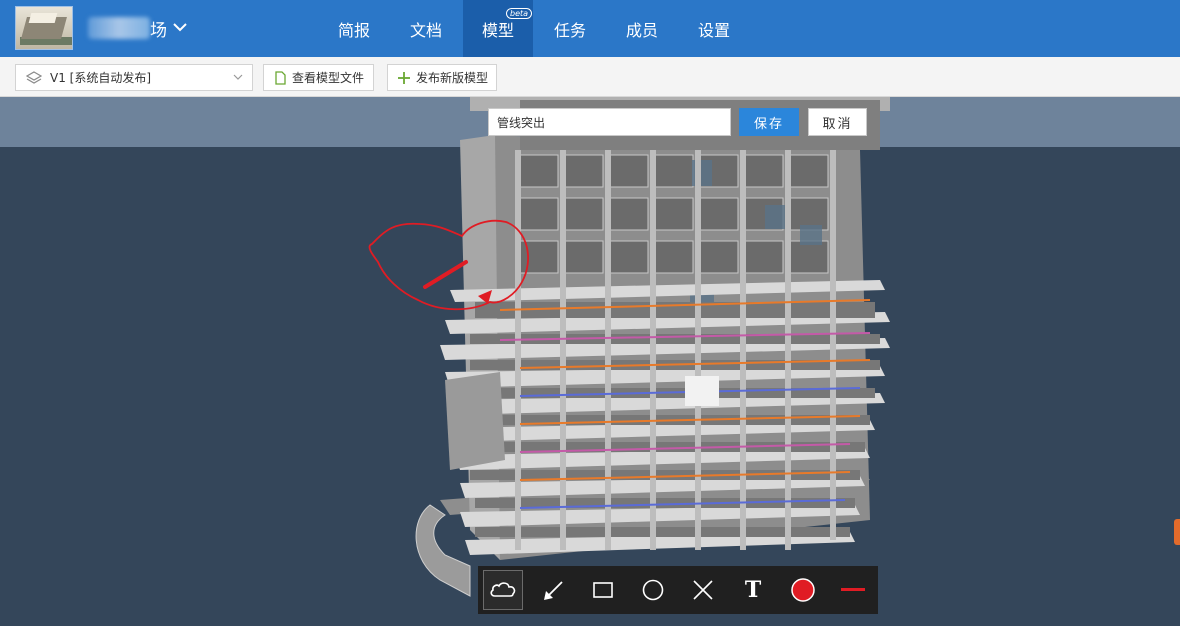 The image size is (1180, 626). I want to click on color-picker-tool, so click(803, 590).